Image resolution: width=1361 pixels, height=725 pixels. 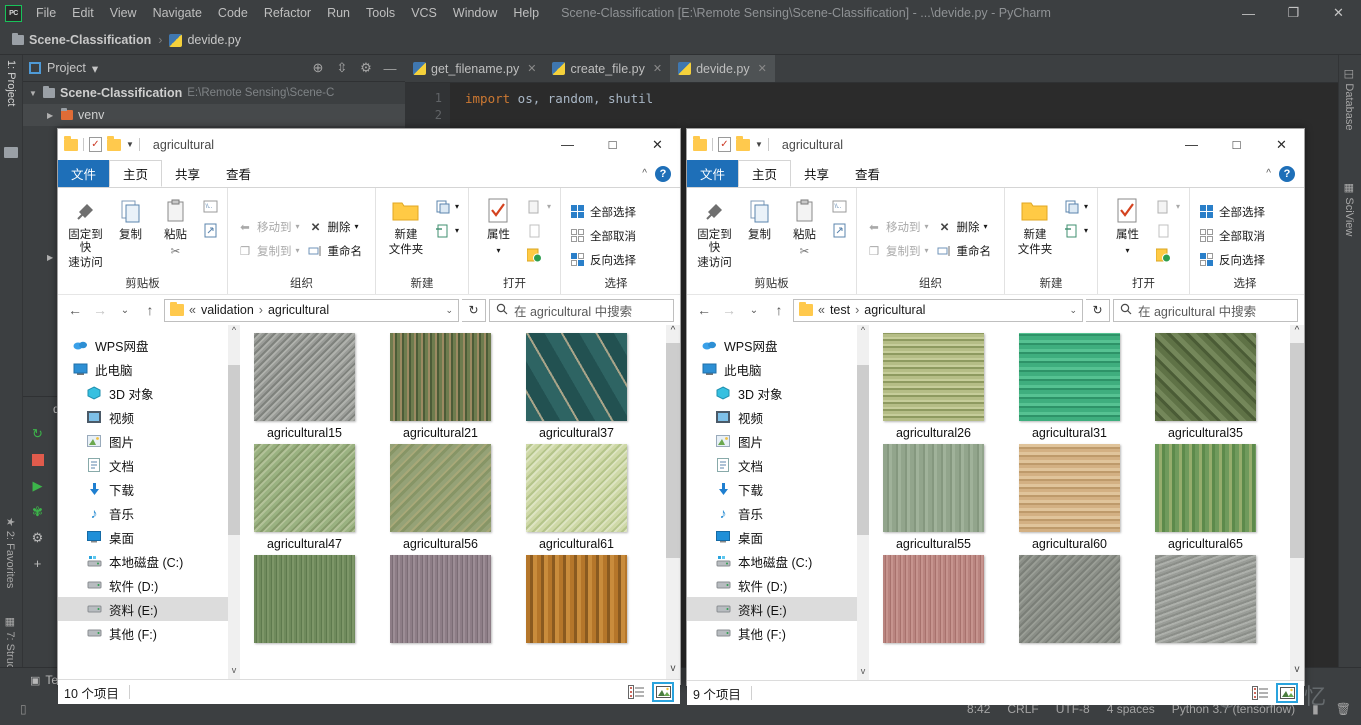 I want to click on recent-locations-button: ⌄, so click(x=754, y=310).